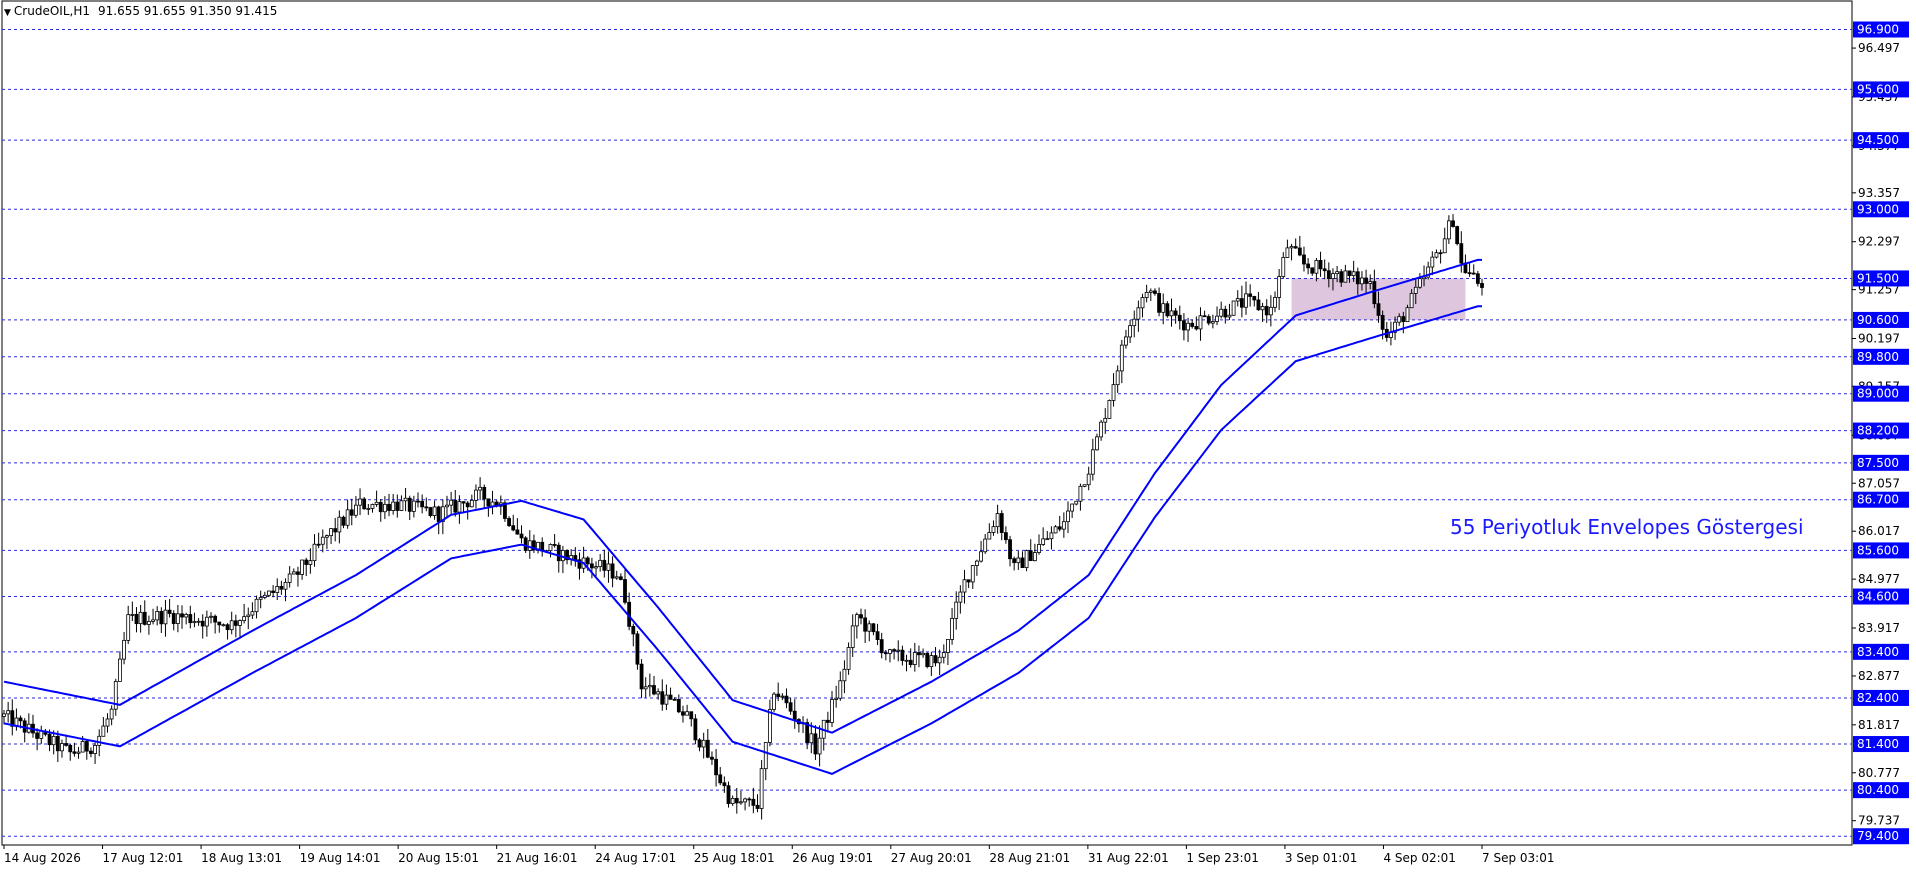 The image size is (1916, 872). Describe the element at coordinates (1878, 394) in the screenshot. I see `level-price-label: 89.000` at that location.